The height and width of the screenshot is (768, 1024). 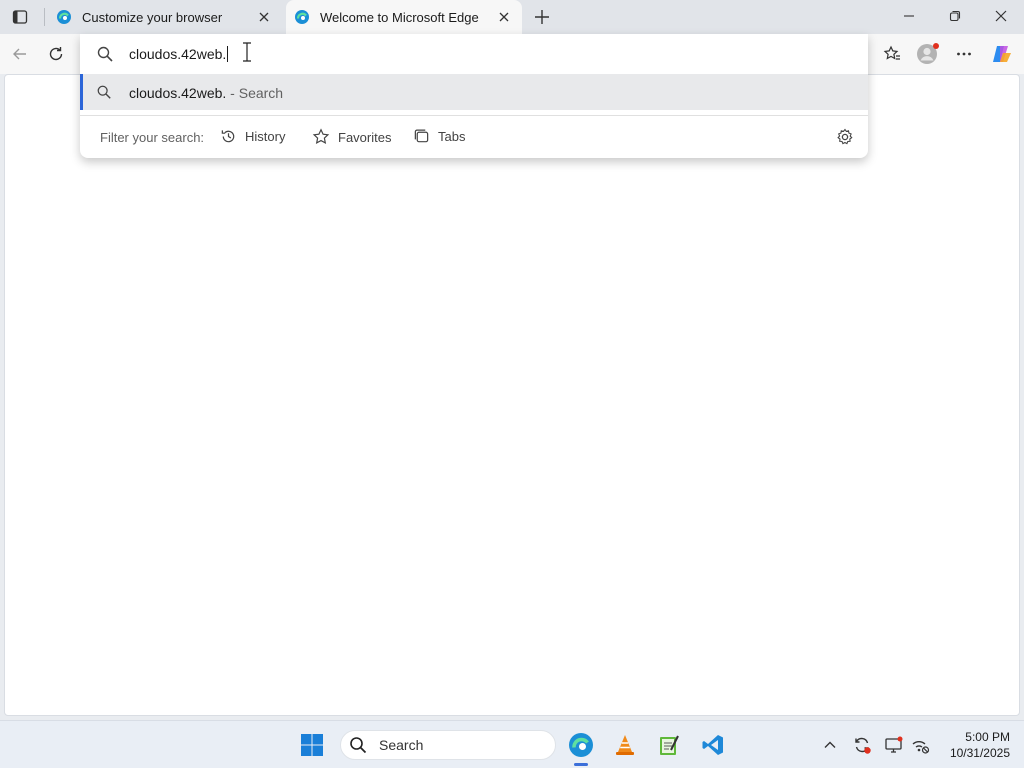 What do you see at coordinates (228, 136) in the screenshot?
I see `history-icon` at bounding box center [228, 136].